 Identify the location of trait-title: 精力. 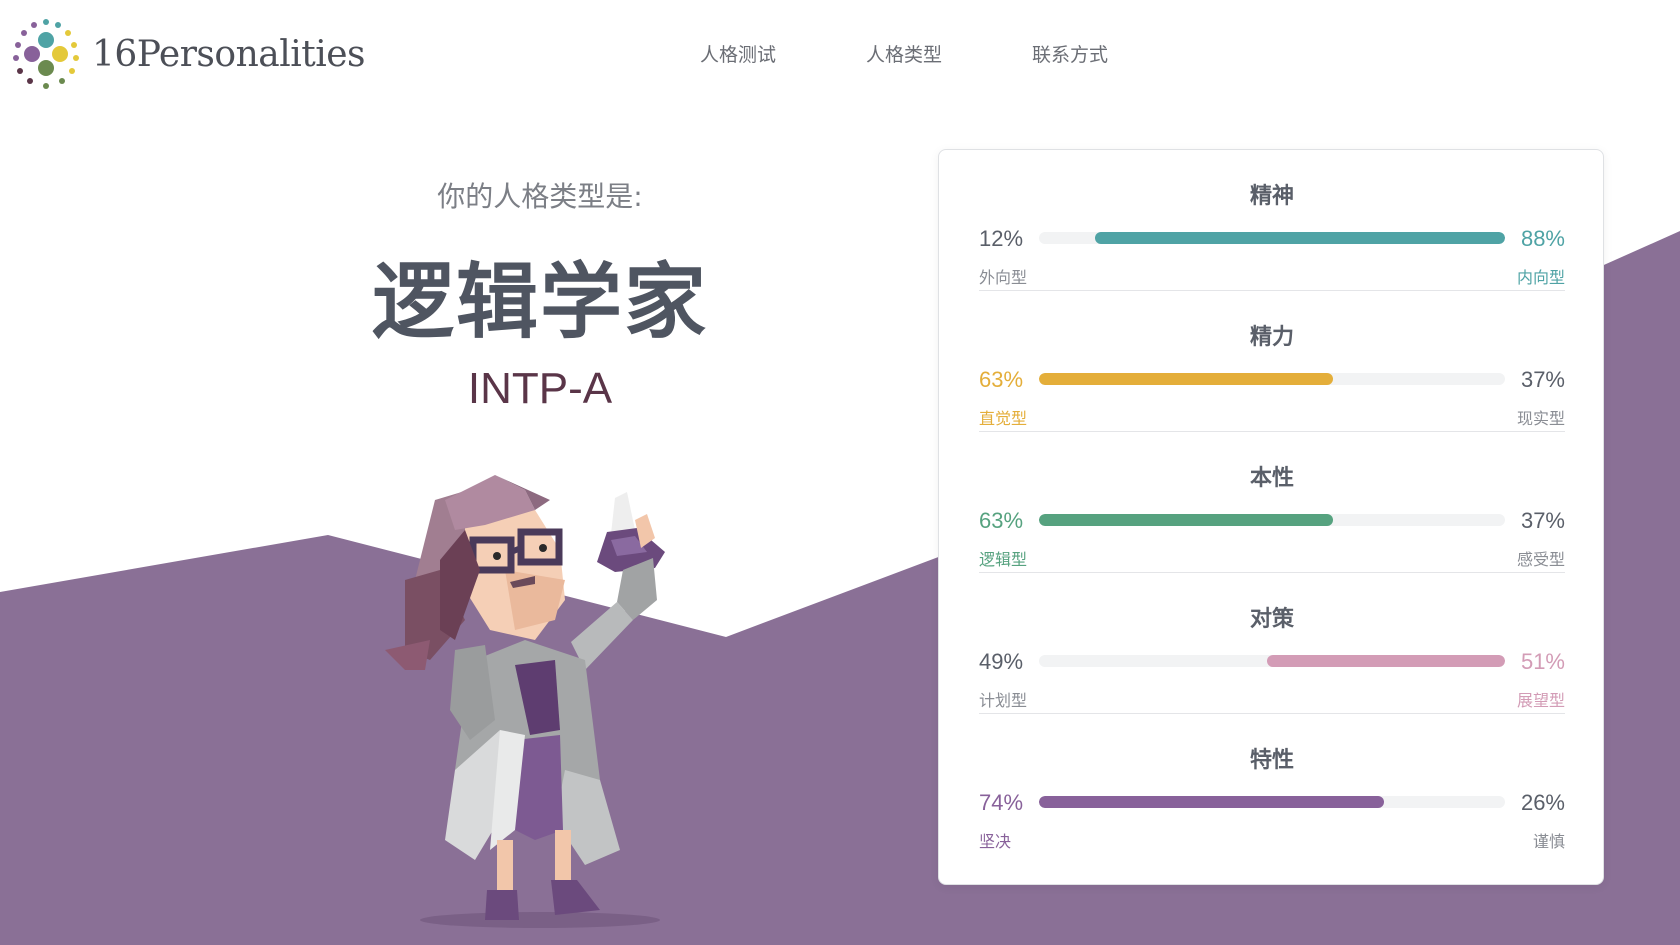
(1271, 337).